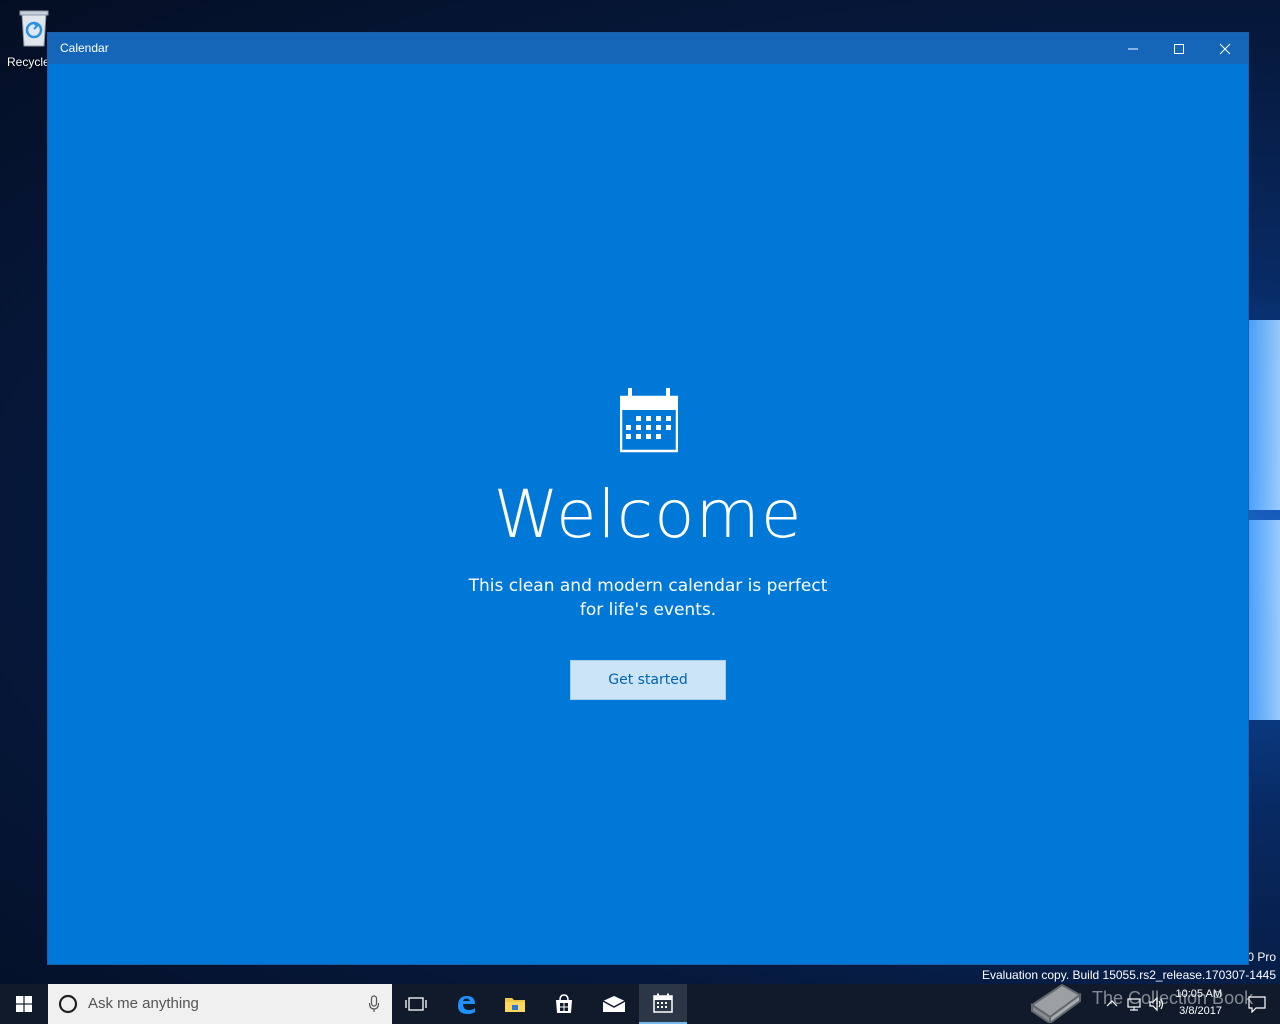  I want to click on minimize-button, so click(1133, 48).